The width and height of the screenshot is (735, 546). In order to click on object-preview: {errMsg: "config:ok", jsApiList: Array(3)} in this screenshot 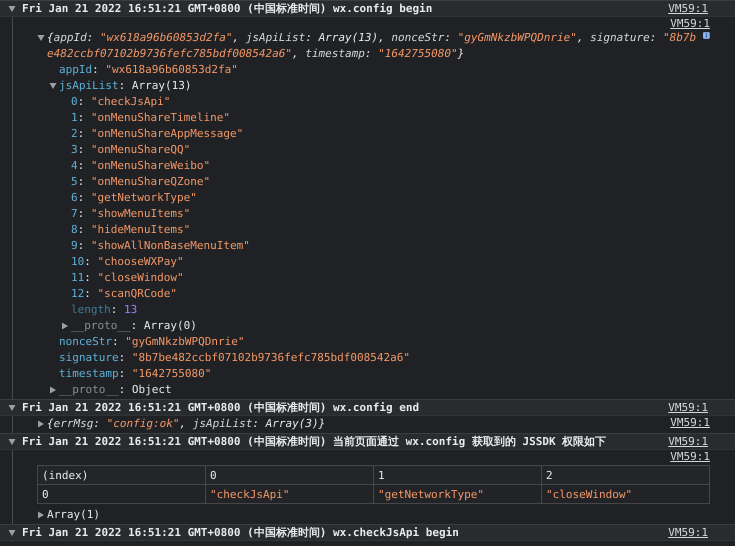, I will do `click(186, 424)`.